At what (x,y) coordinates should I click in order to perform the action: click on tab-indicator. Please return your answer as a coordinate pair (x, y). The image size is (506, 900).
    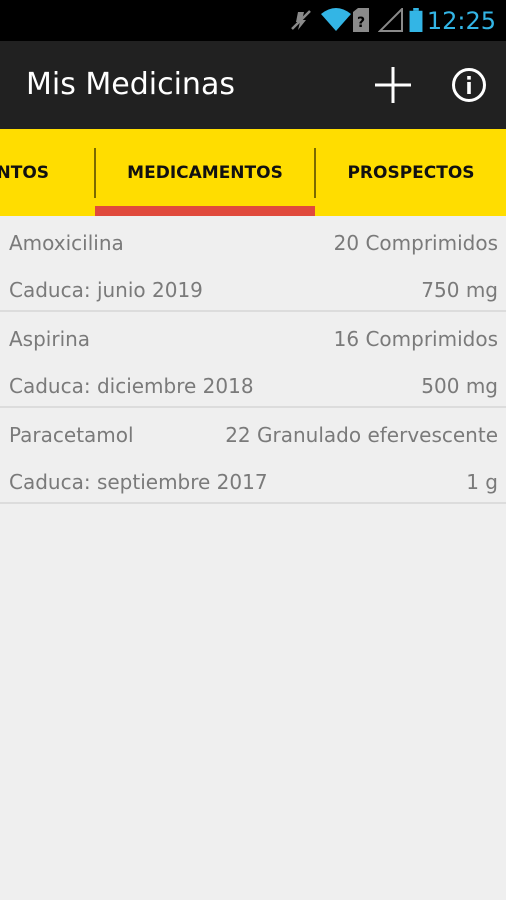
    Looking at the image, I should click on (205, 211).